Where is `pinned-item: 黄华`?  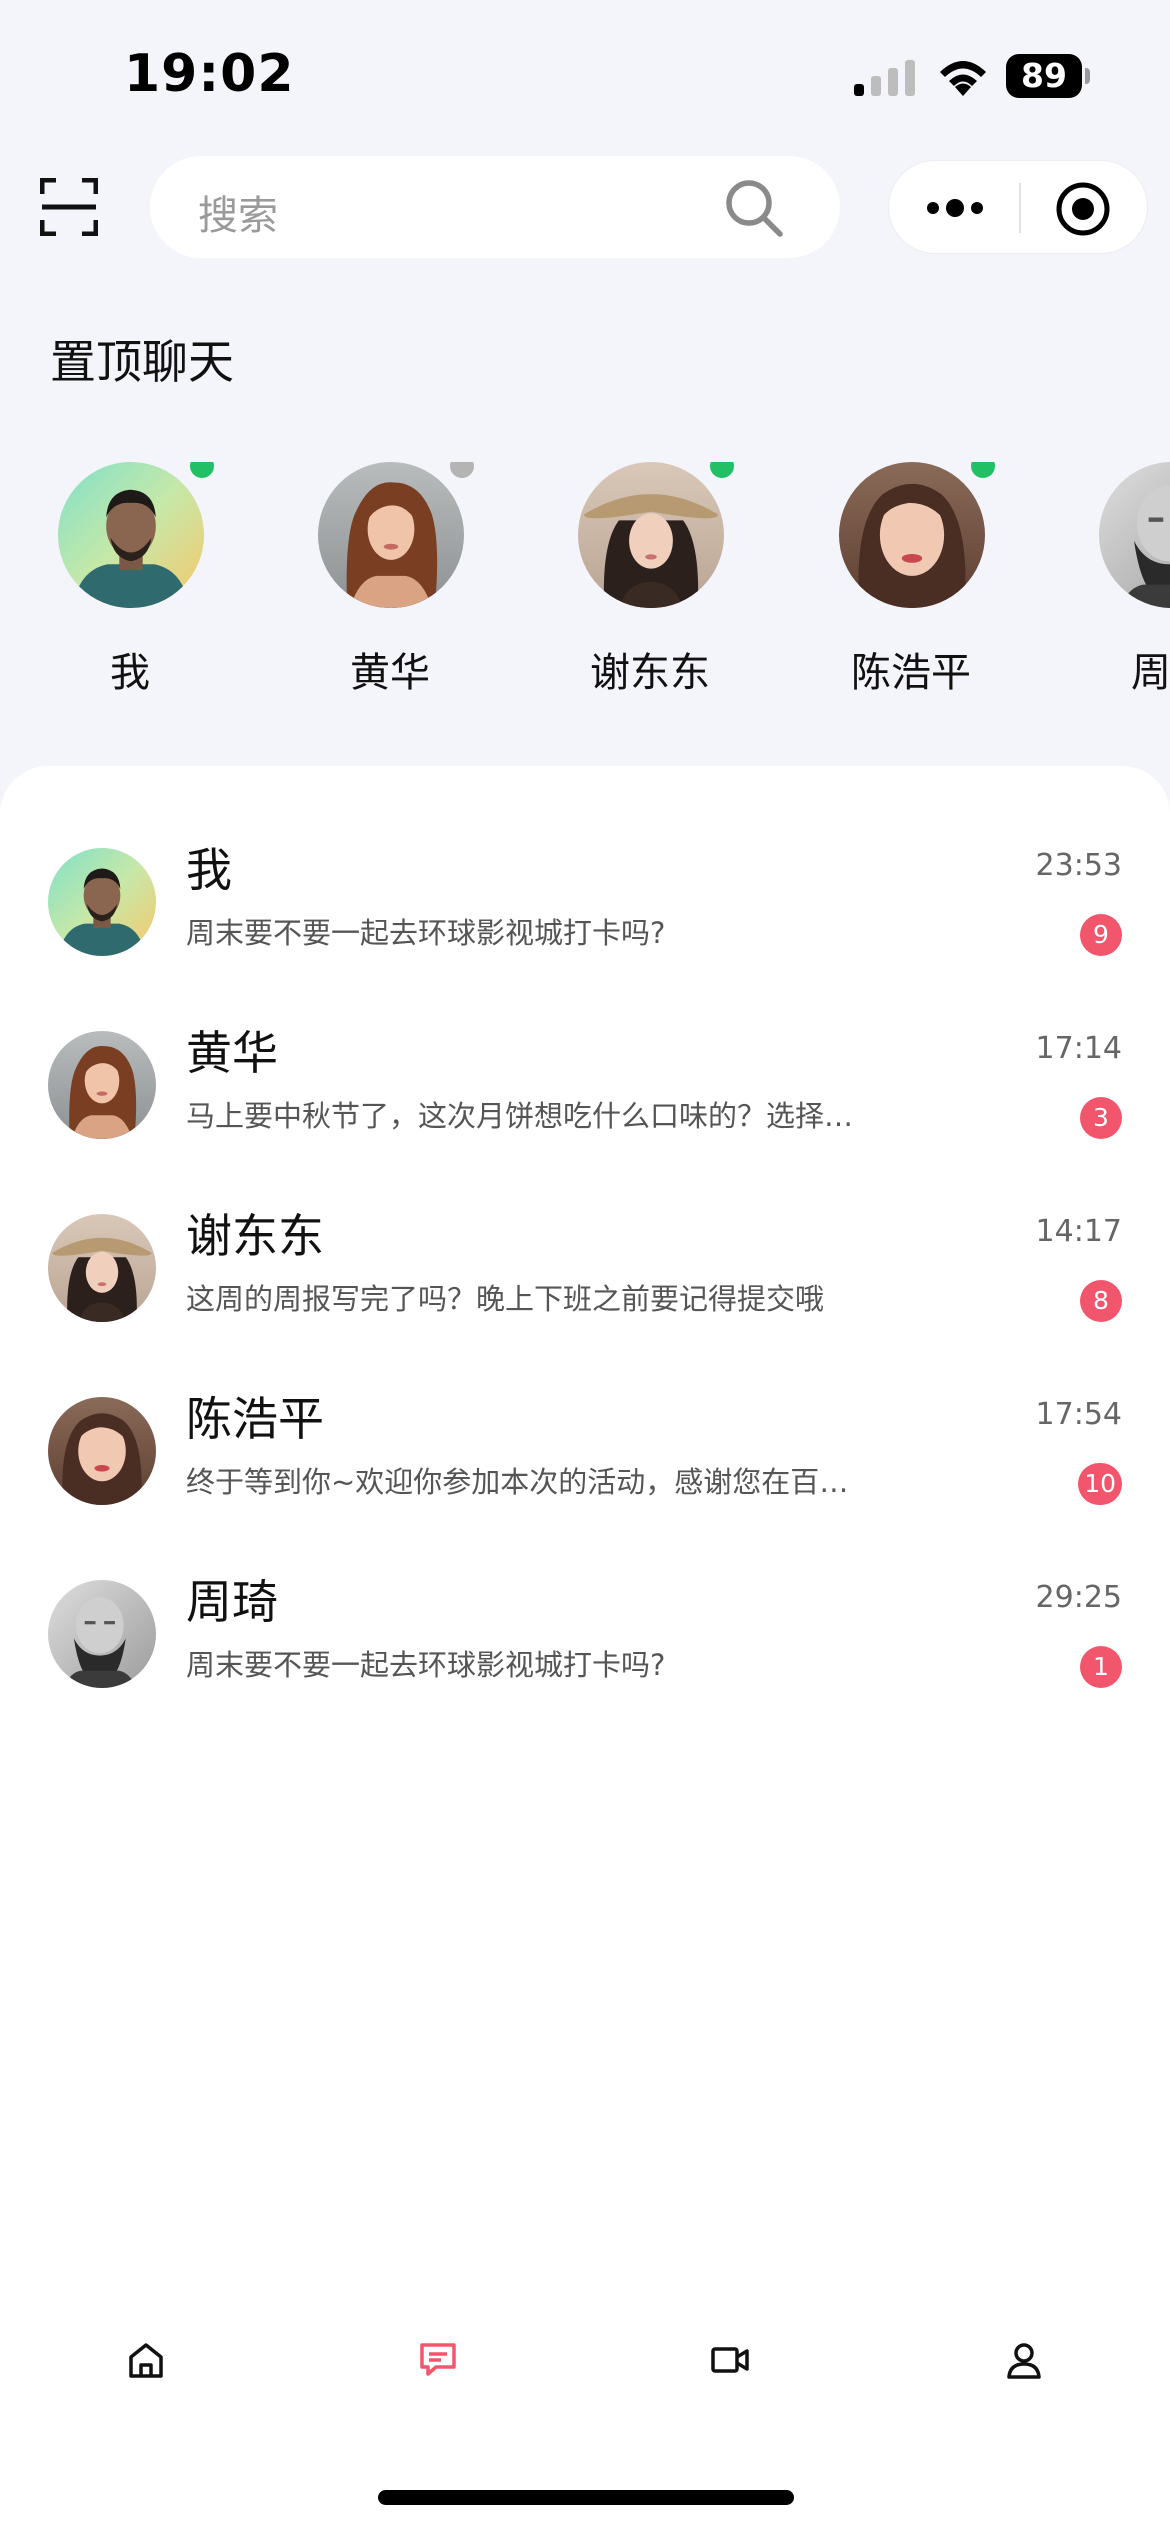 pinned-item: 黄华 is located at coordinates (390, 582).